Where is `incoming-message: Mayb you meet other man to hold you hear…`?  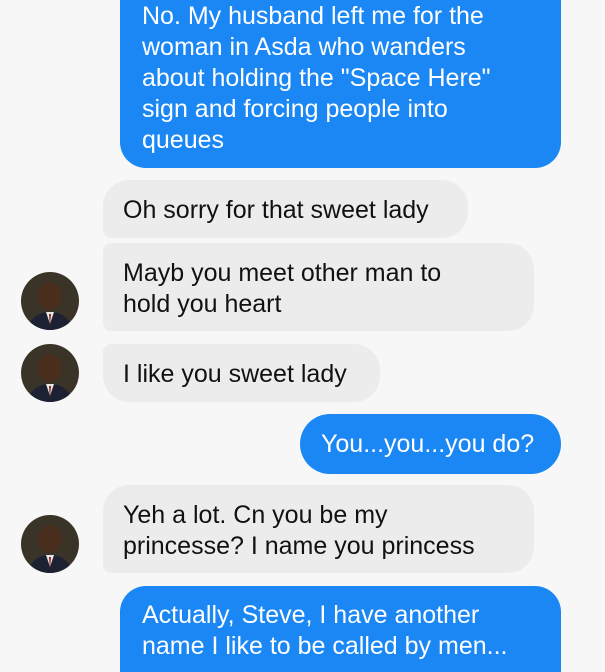 incoming-message: Mayb you meet other man to hold you hear… is located at coordinates (318, 287).